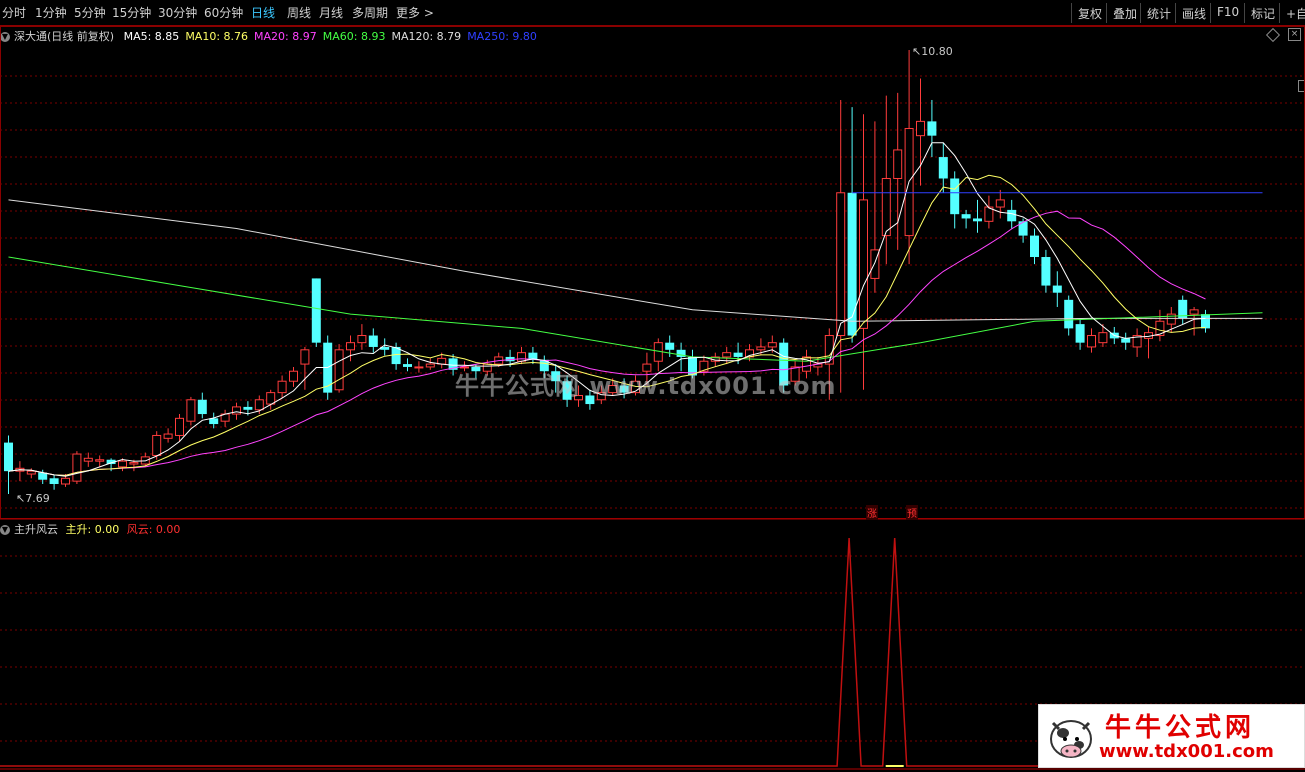 The width and height of the screenshot is (1305, 772). What do you see at coordinates (33, 498) in the screenshot?
I see `low-price-label: ↖7.69` at bounding box center [33, 498].